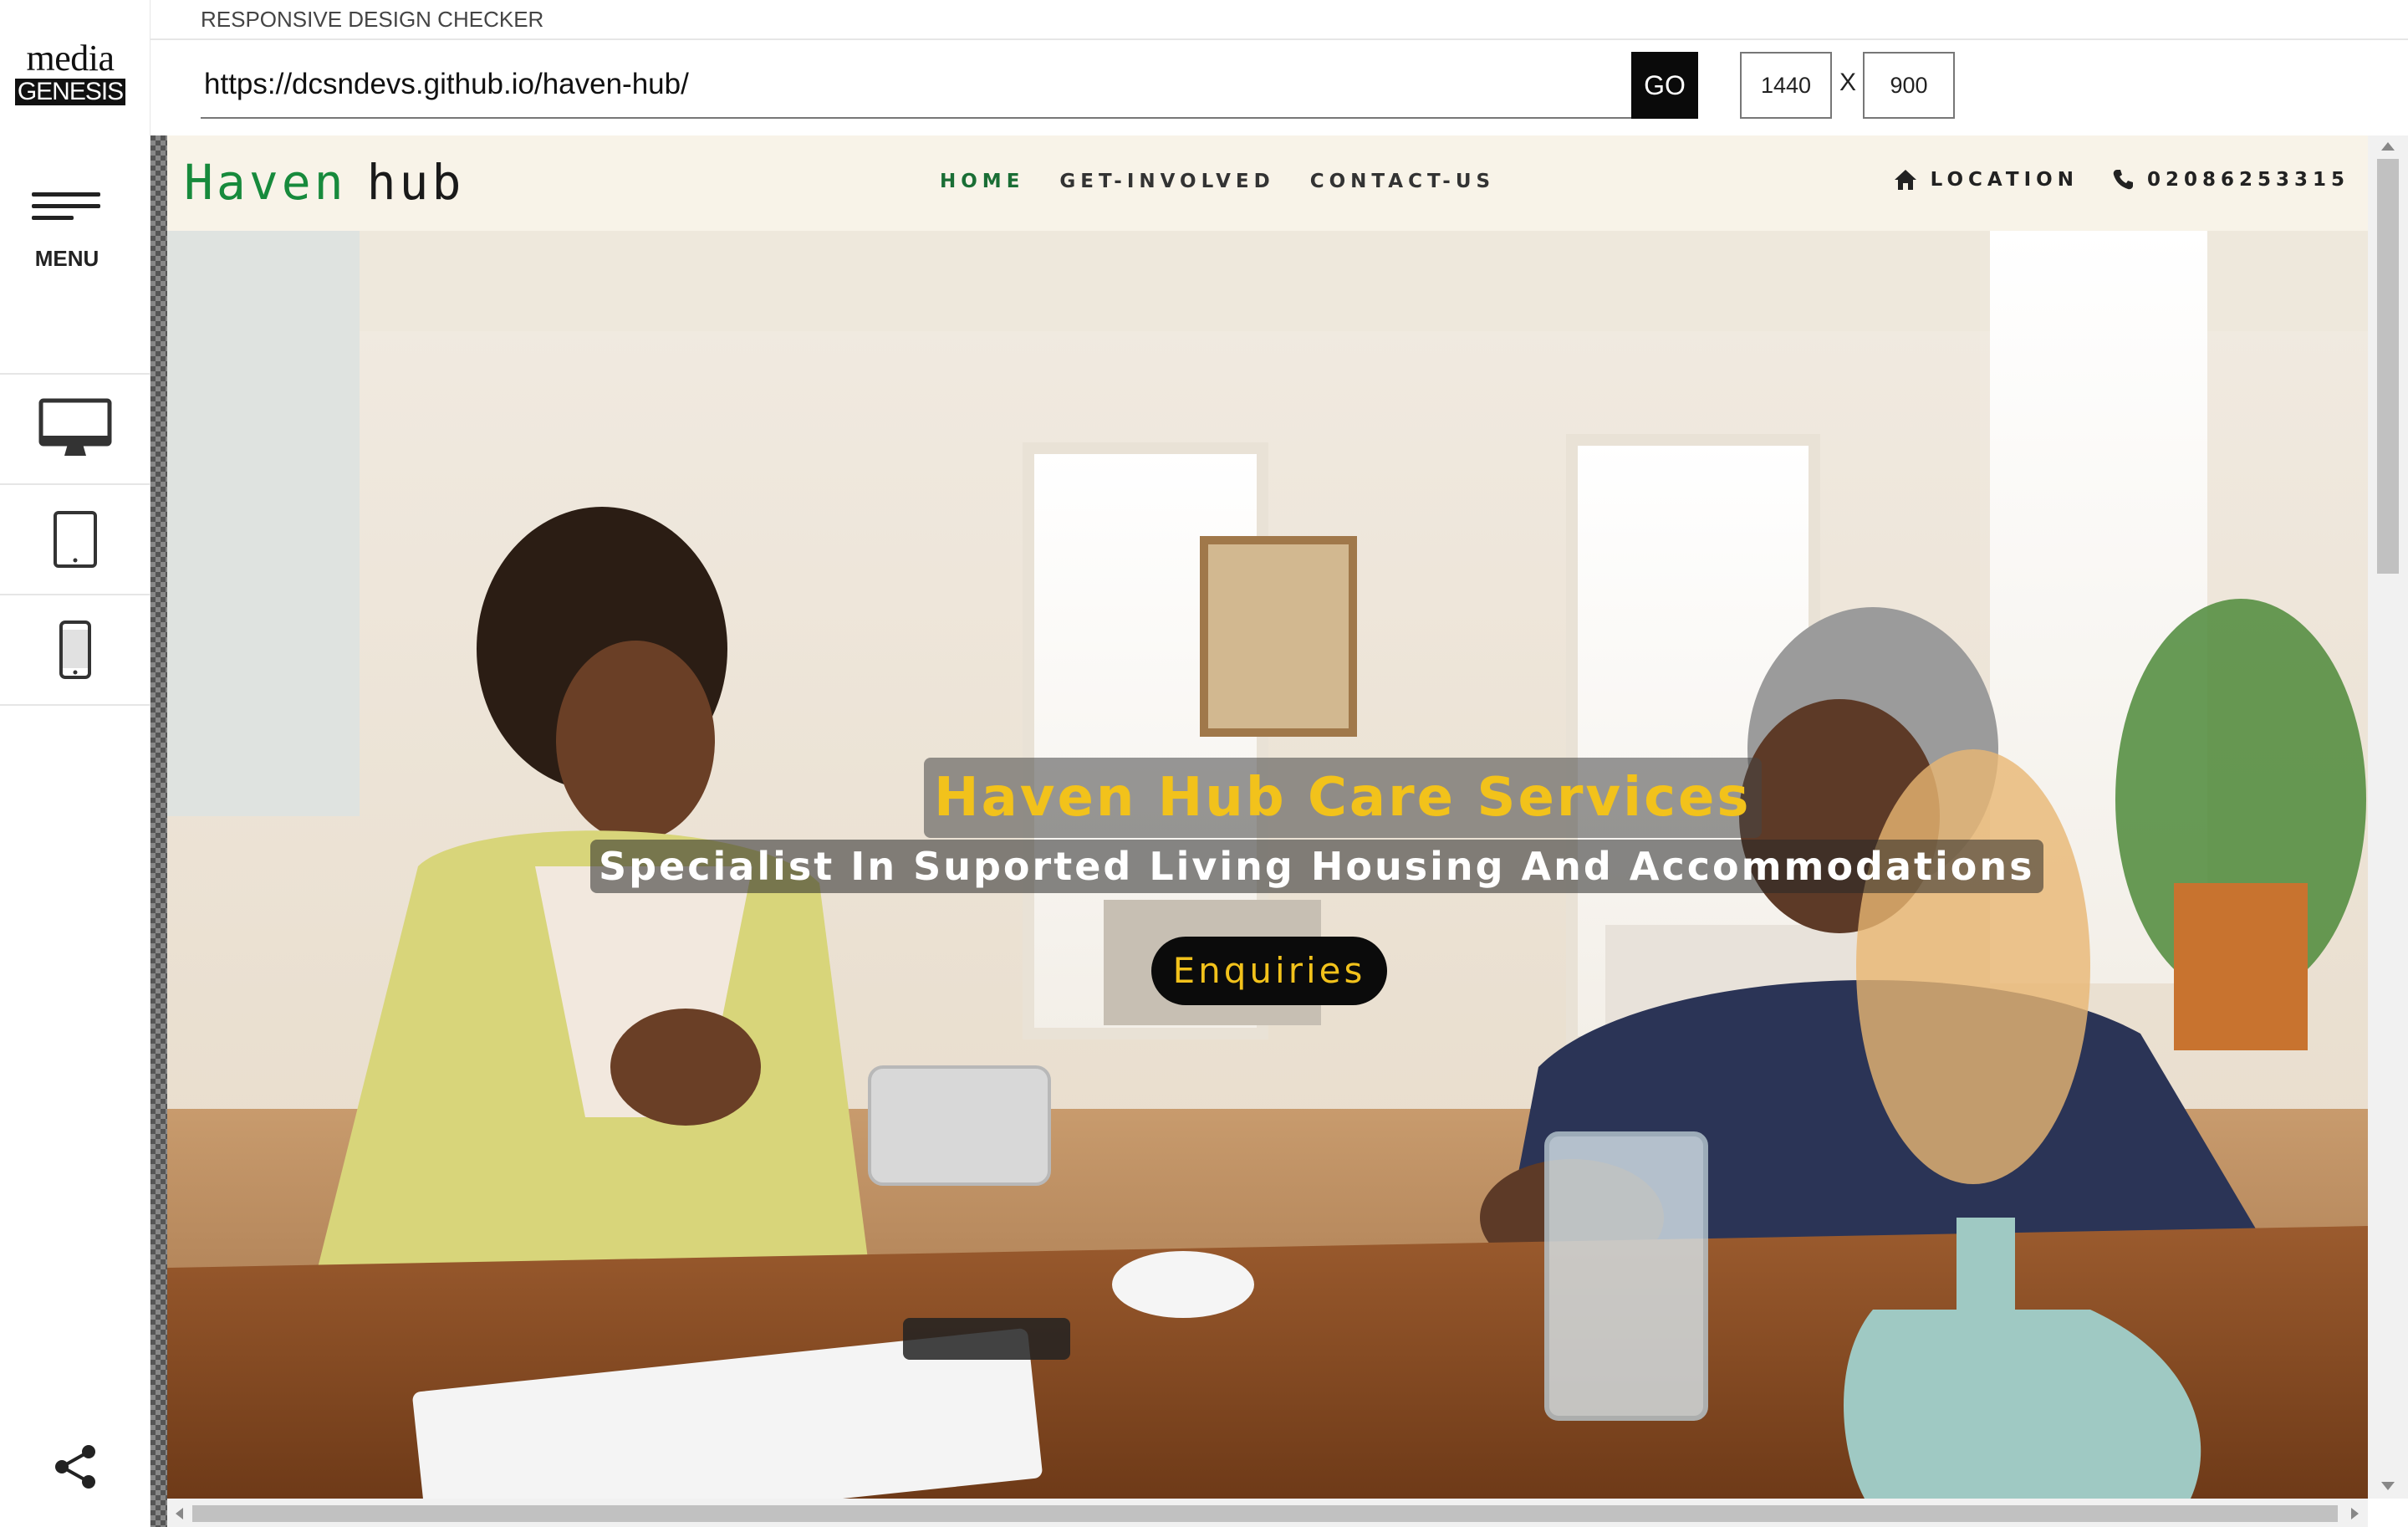 This screenshot has height=1527, width=2408. I want to click on vertical-scrollbar, so click(2388, 817).